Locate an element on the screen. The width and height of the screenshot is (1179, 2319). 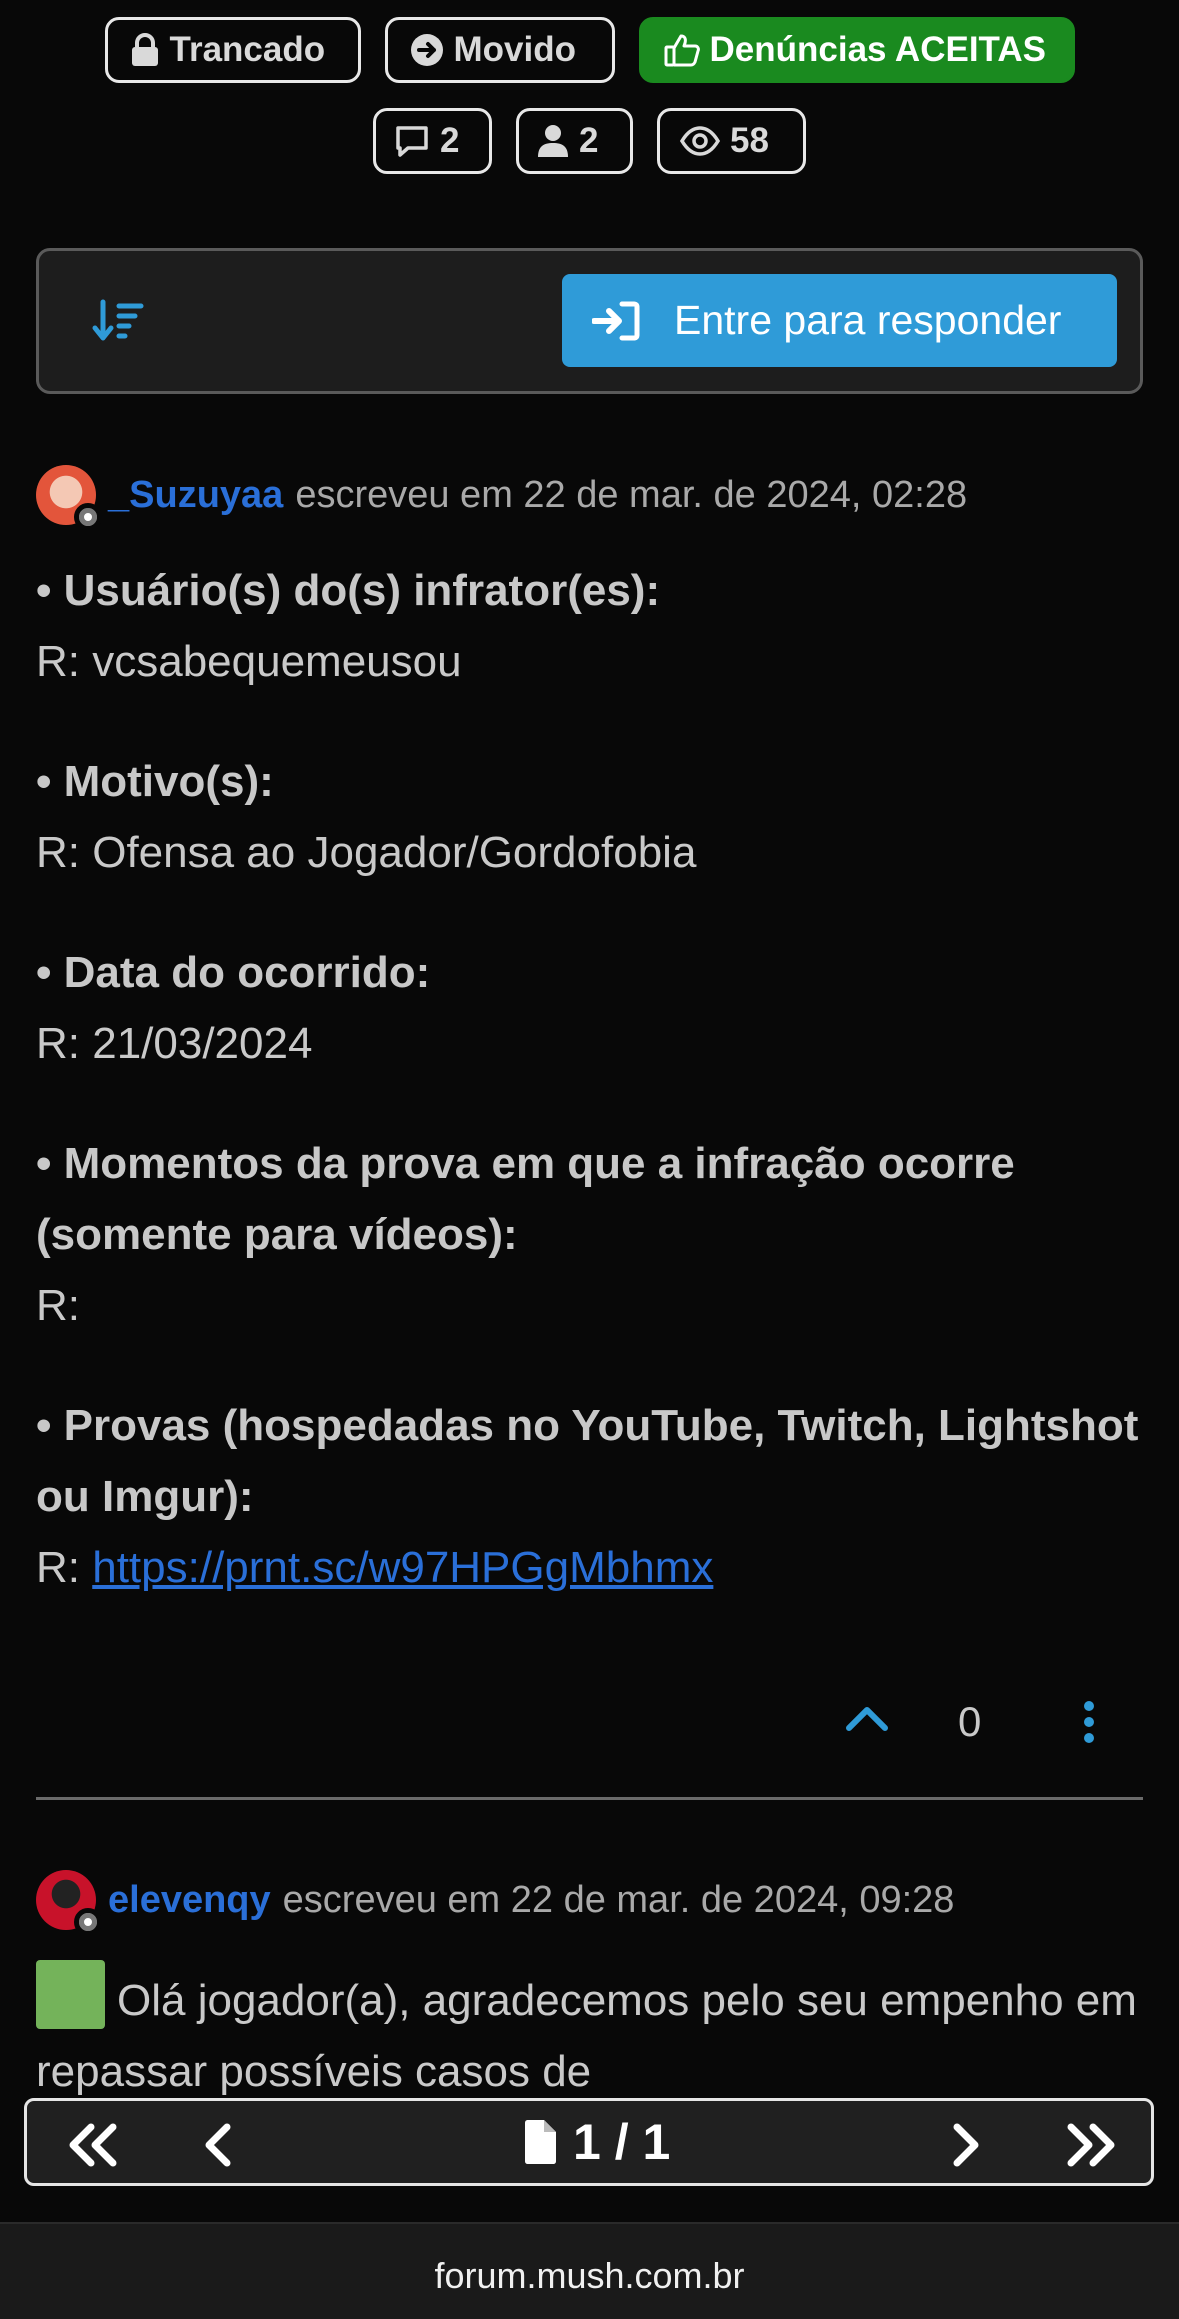
evidence-link: https://prnt.sc/w97HPGgMbhmx is located at coordinates (402, 1567).